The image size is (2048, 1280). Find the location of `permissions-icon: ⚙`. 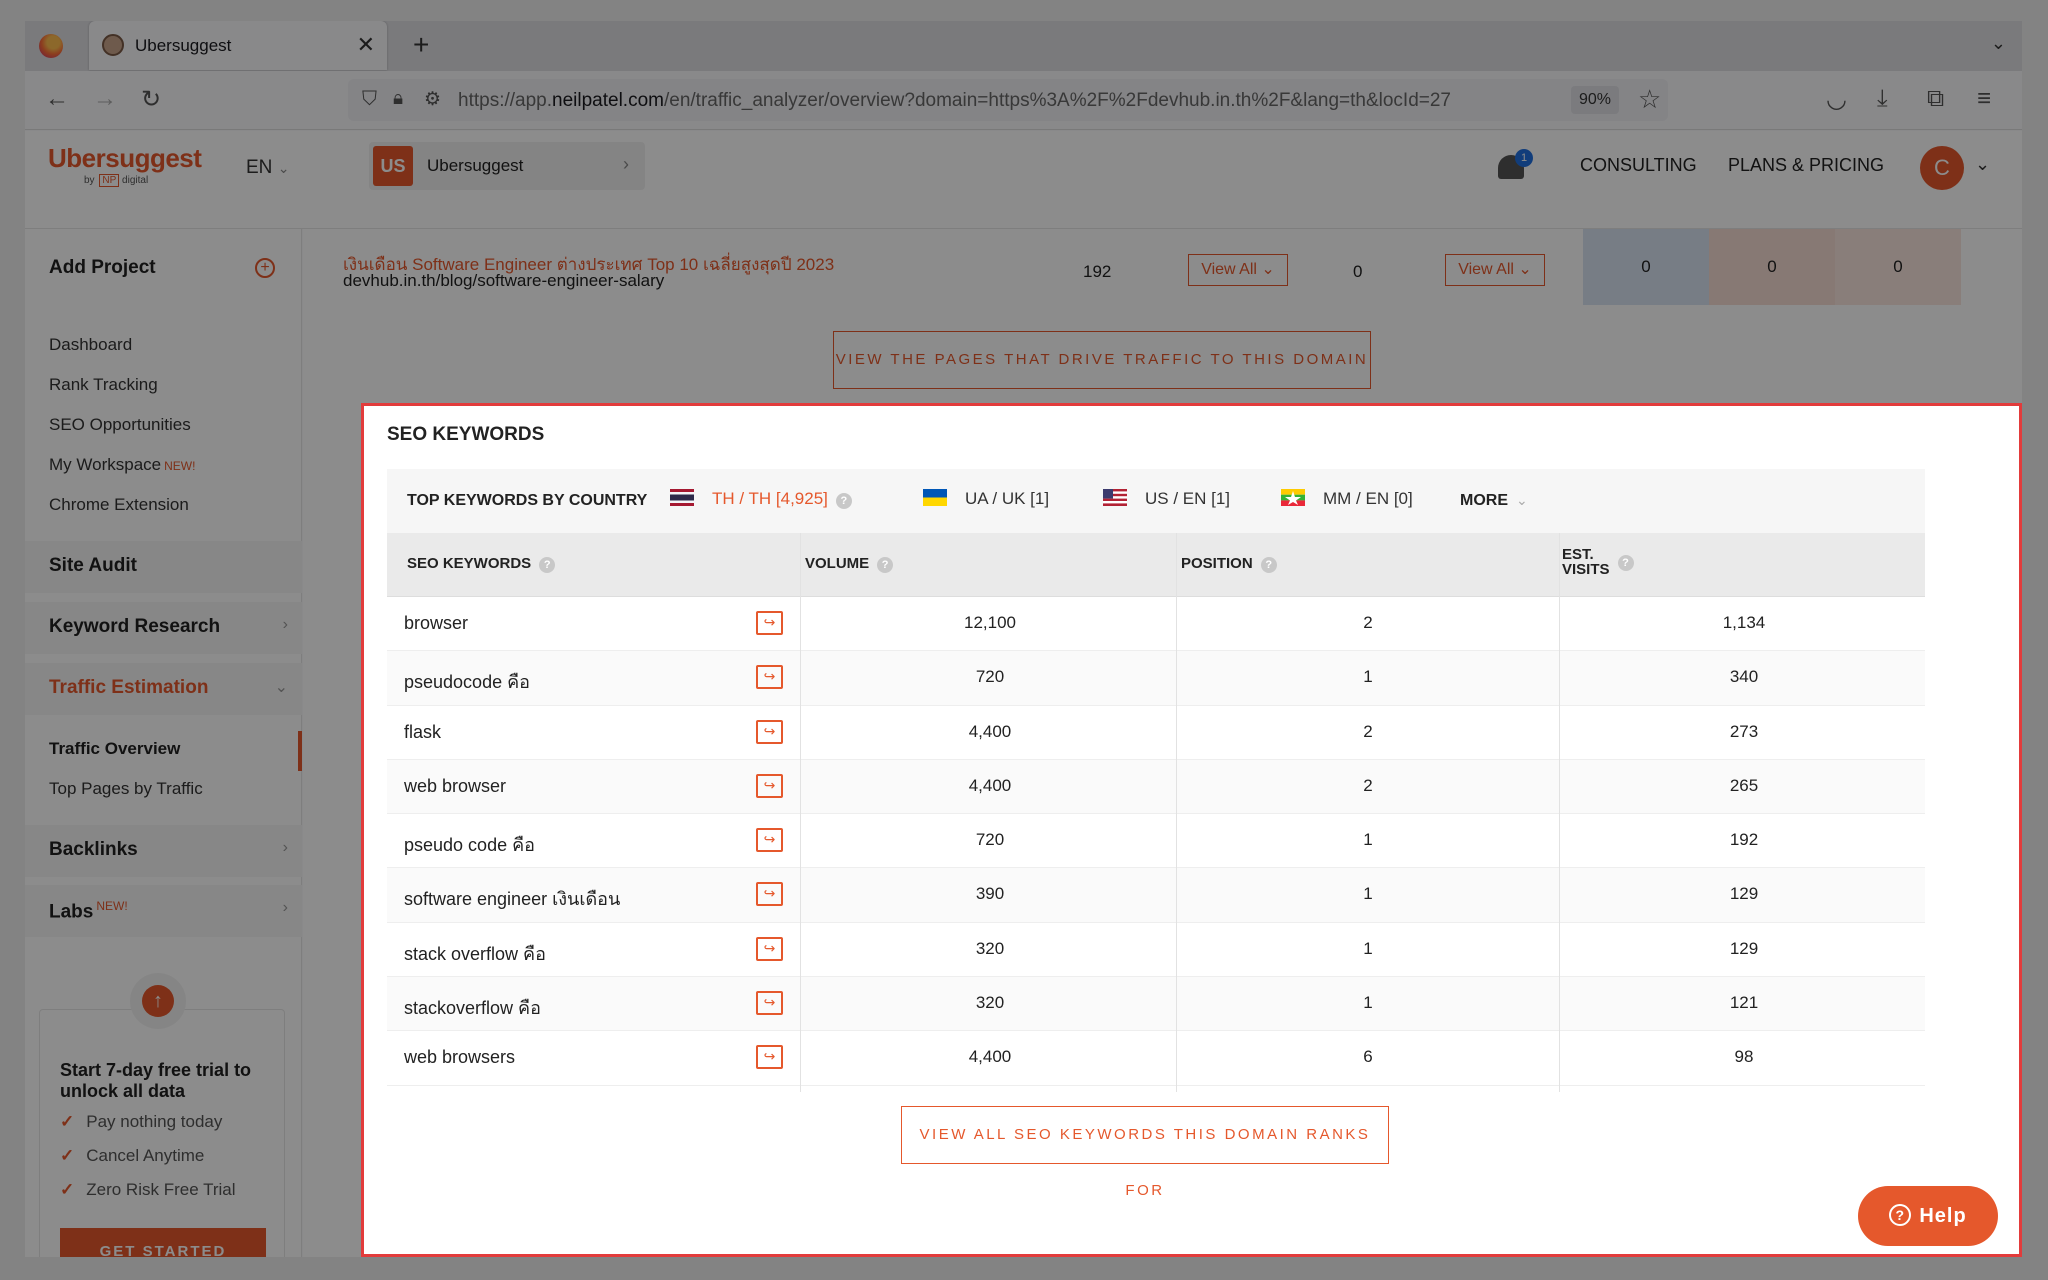

permissions-icon: ⚙ is located at coordinates (432, 99).